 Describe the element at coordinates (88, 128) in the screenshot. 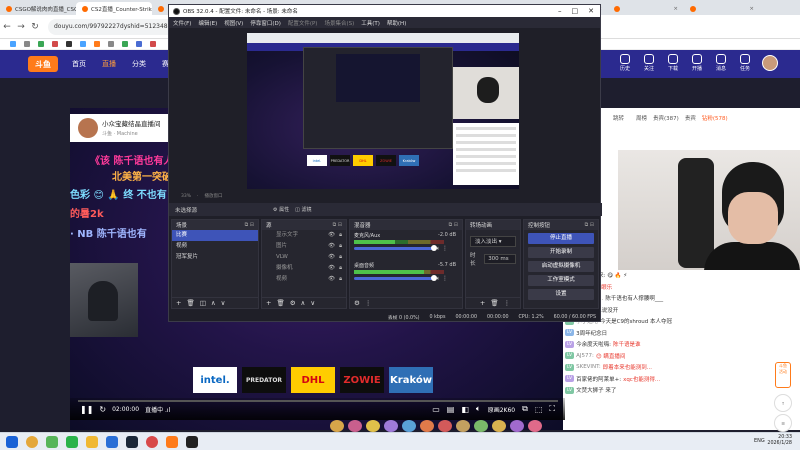

I see `streamer-avatar` at that location.